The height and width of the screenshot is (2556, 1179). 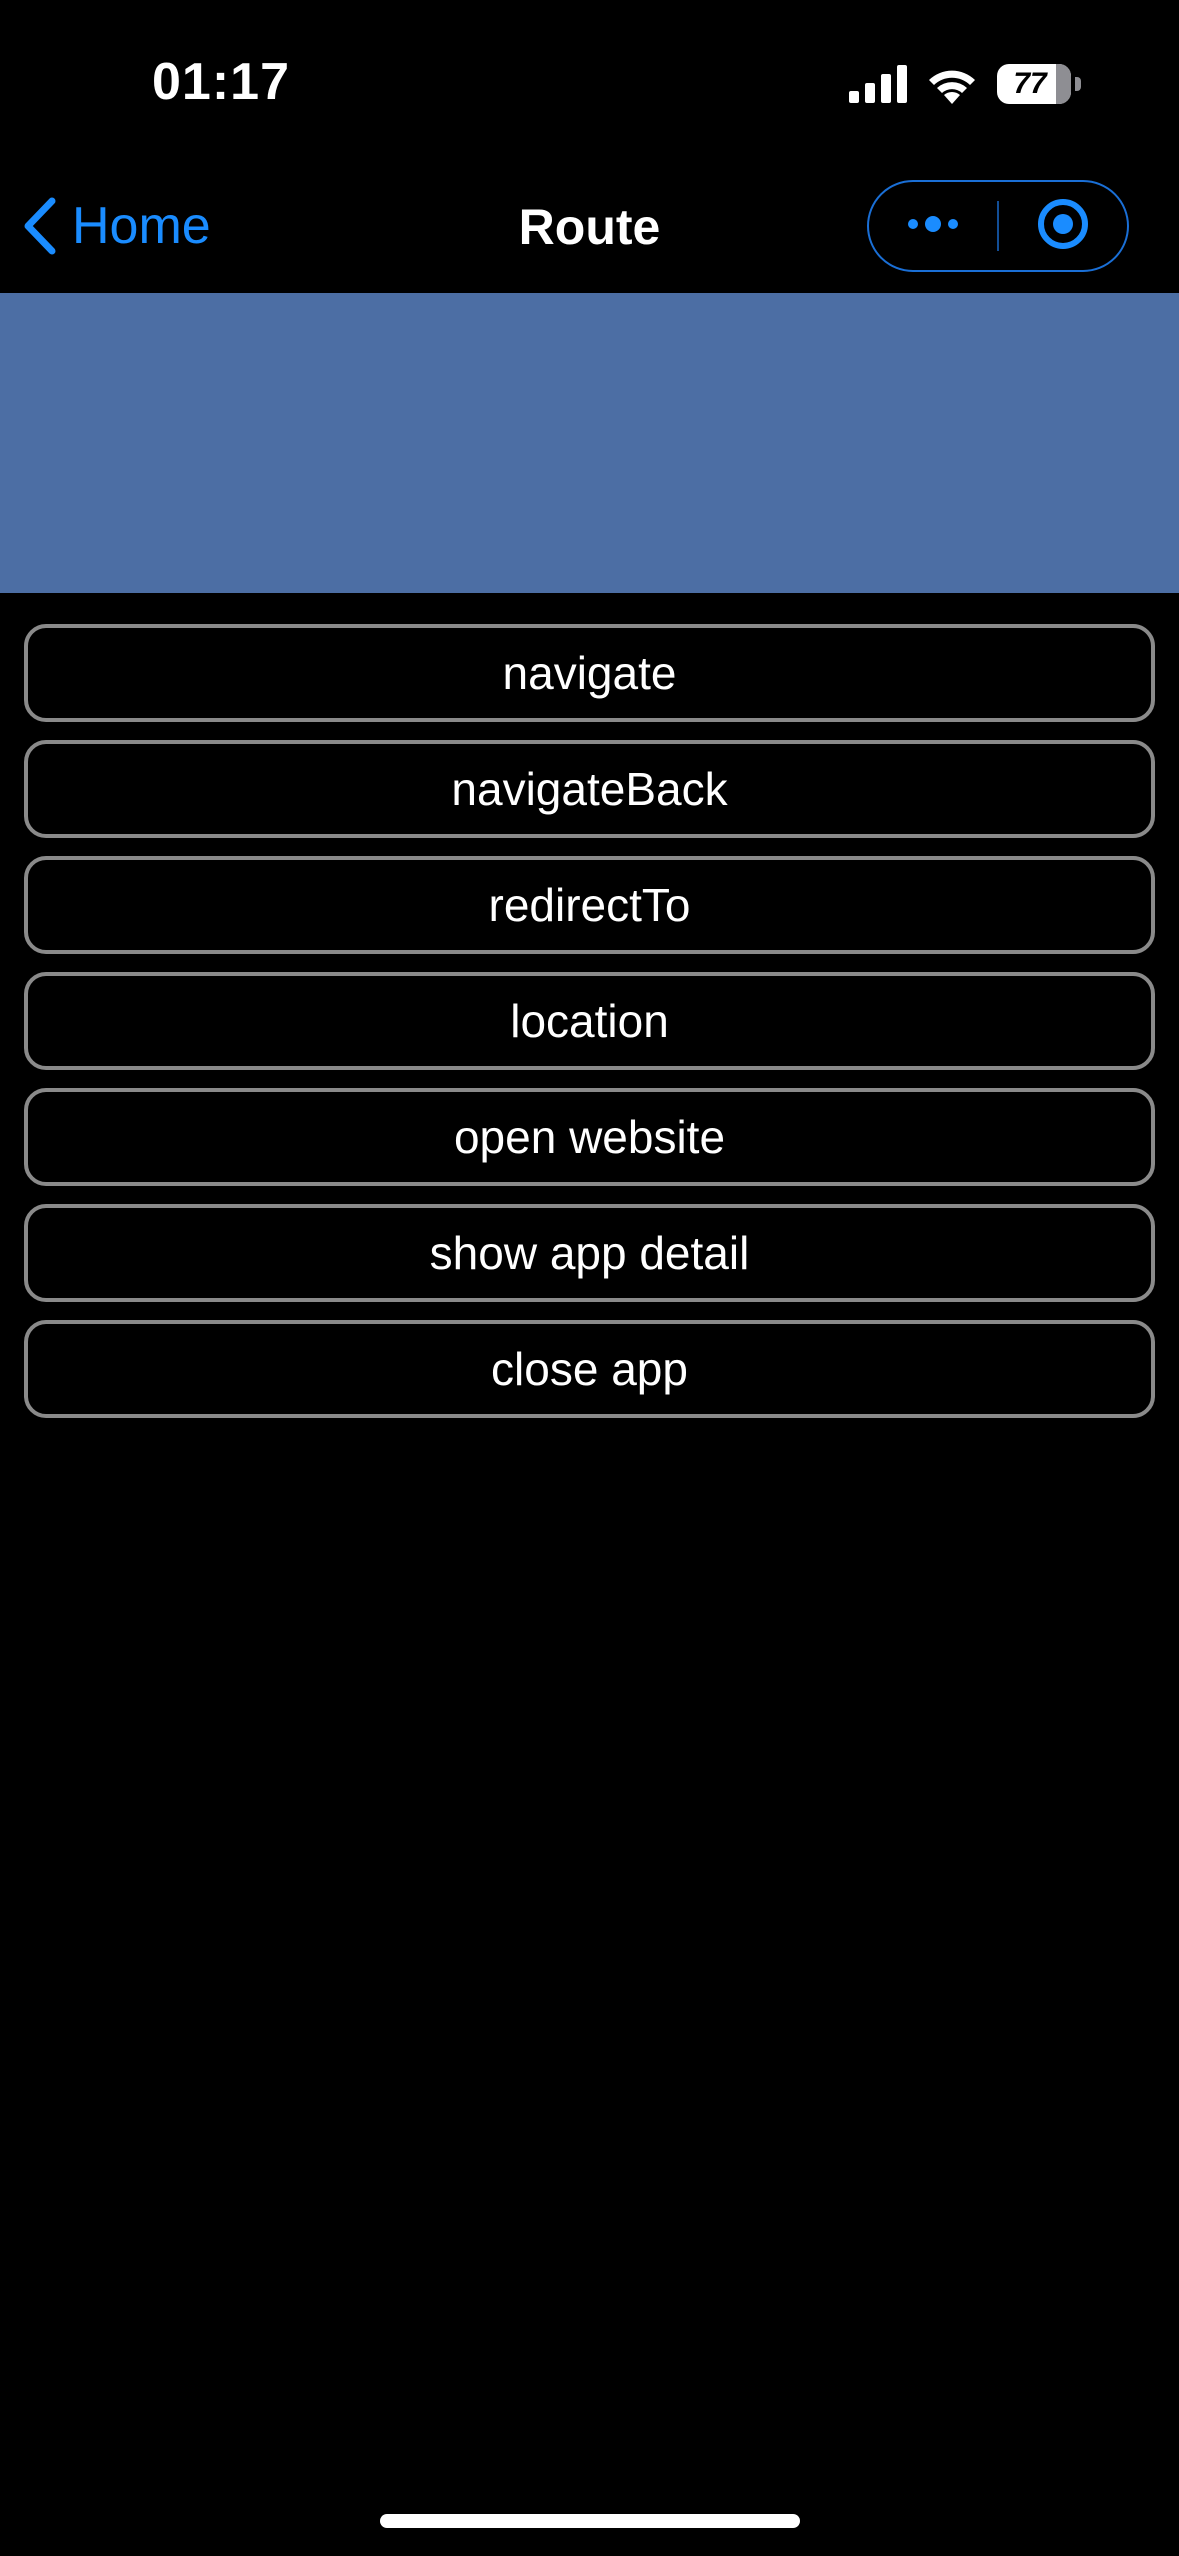 What do you see at coordinates (589, 905) in the screenshot?
I see `redirect-to-button: redirectTo` at bounding box center [589, 905].